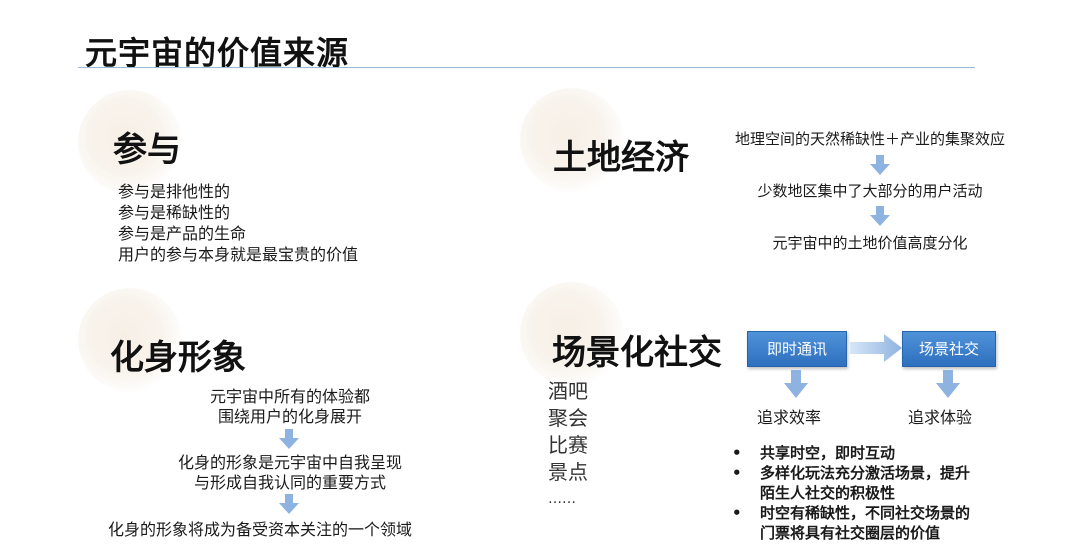 This screenshot has height=547, width=1080. Describe the element at coordinates (898, 523) in the screenshot. I see `bullet-item: 时空有稀缺性，不同社交场景的 门票将具有社交圈层的价值` at that location.